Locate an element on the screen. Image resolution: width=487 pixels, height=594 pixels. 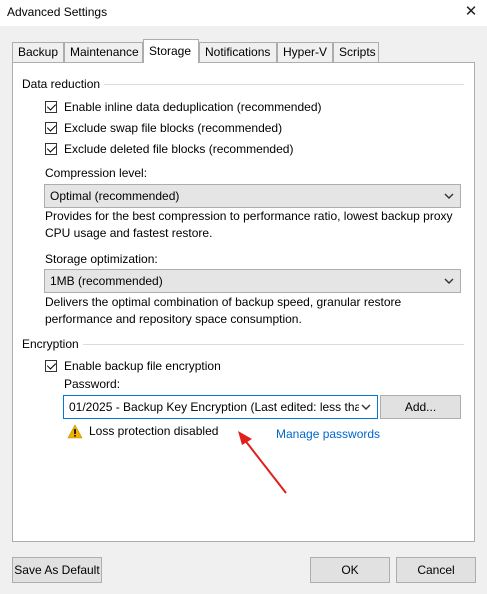
warning-text: Loss protection disabled is located at coordinates (154, 431).